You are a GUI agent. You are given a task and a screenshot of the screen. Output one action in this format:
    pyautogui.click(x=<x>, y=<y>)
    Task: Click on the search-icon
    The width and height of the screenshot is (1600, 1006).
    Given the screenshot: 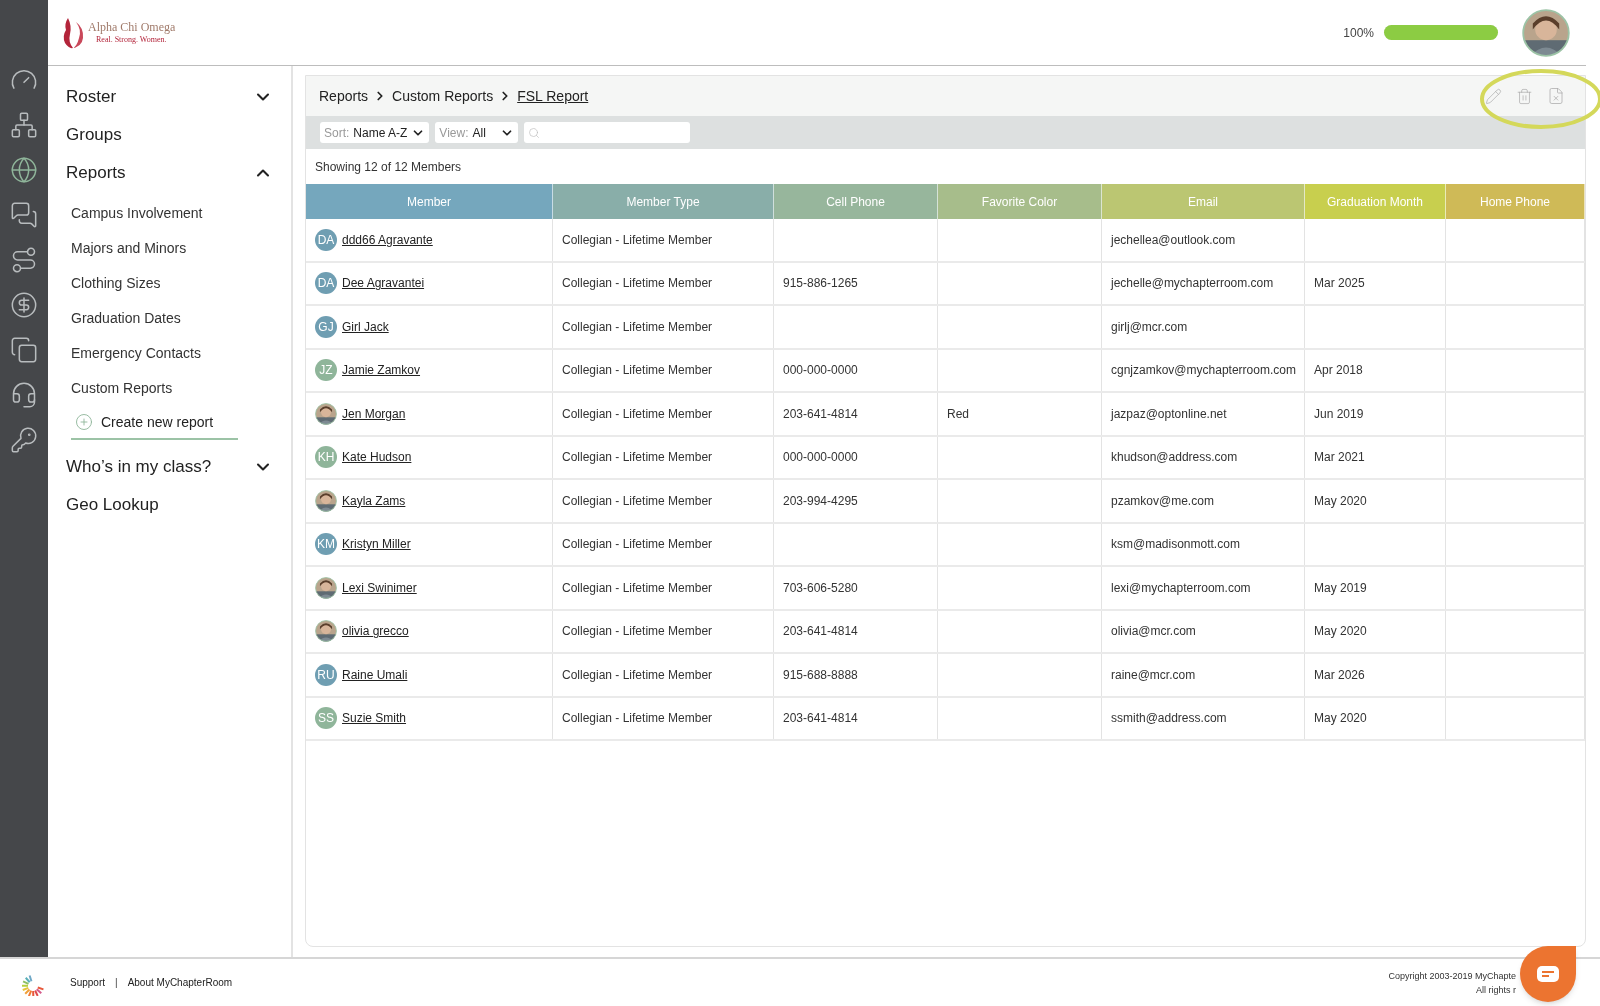 What is the action you would take?
    pyautogui.click(x=534, y=132)
    